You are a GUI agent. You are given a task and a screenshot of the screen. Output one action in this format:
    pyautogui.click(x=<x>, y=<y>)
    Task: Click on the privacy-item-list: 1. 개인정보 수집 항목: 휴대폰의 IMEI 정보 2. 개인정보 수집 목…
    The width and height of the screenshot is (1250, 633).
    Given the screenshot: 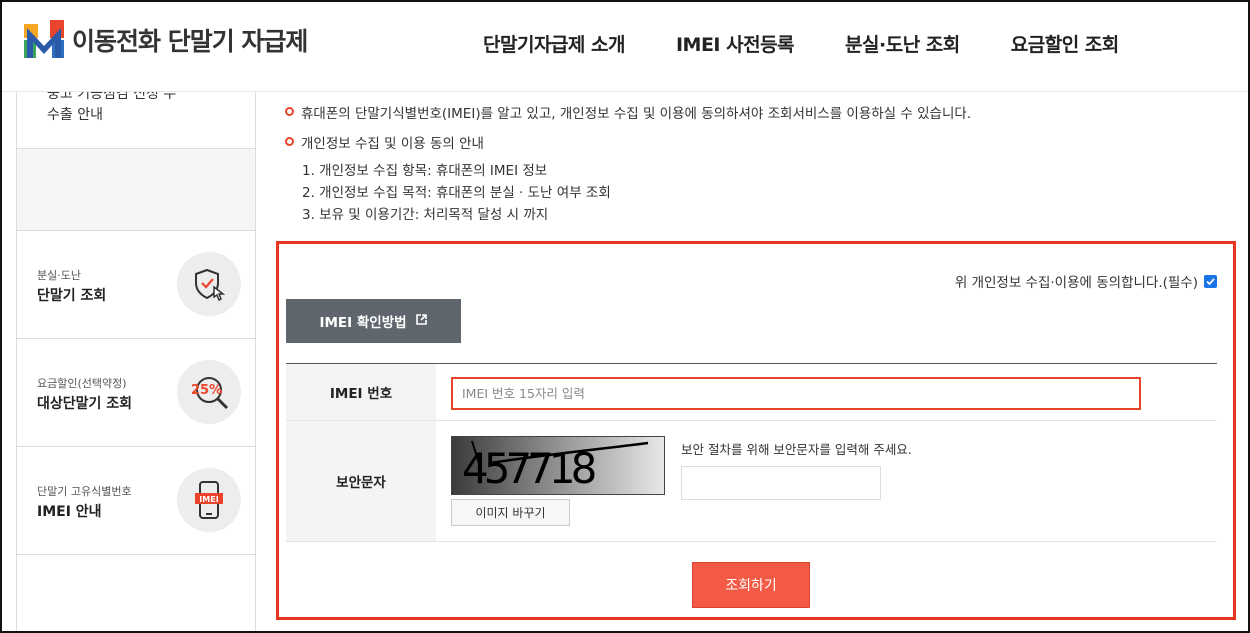 What is the action you would take?
    pyautogui.click(x=456, y=193)
    